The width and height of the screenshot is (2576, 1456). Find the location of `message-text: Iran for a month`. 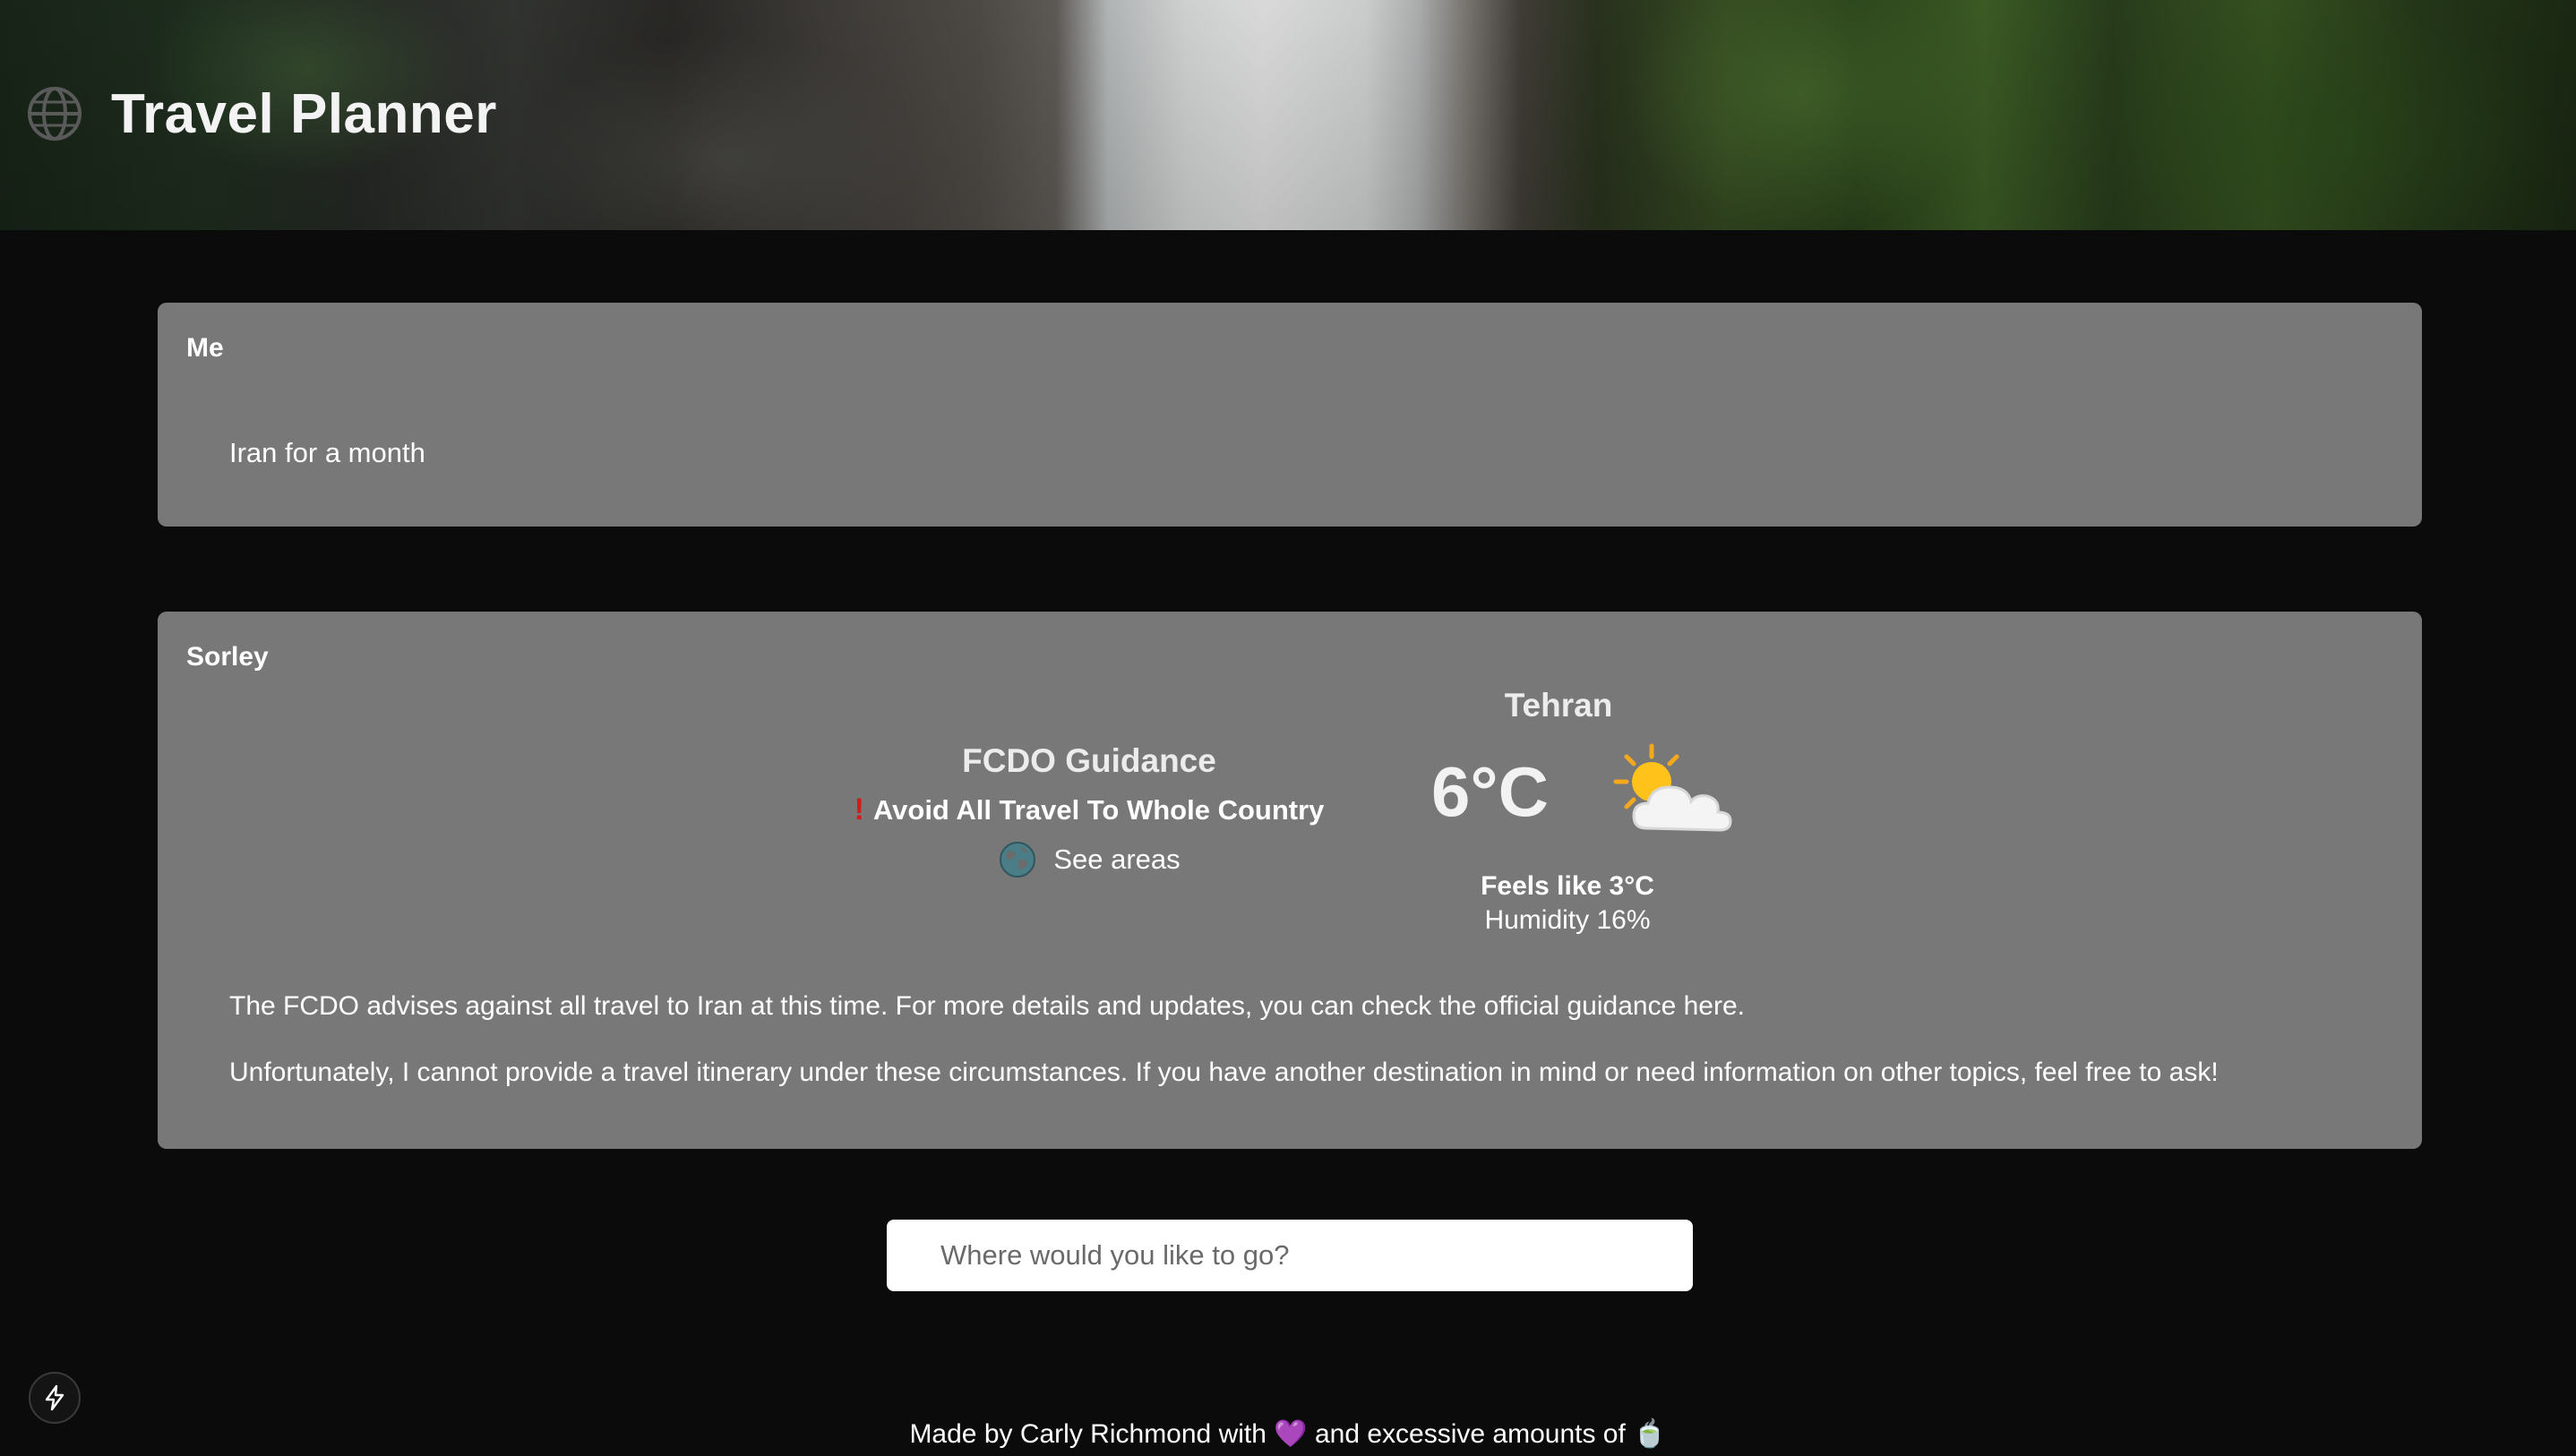

message-text: Iran for a month is located at coordinates (327, 452).